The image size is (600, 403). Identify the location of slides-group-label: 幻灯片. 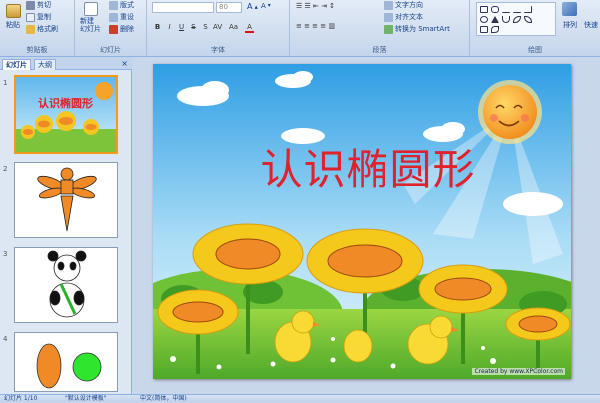
(110, 50).